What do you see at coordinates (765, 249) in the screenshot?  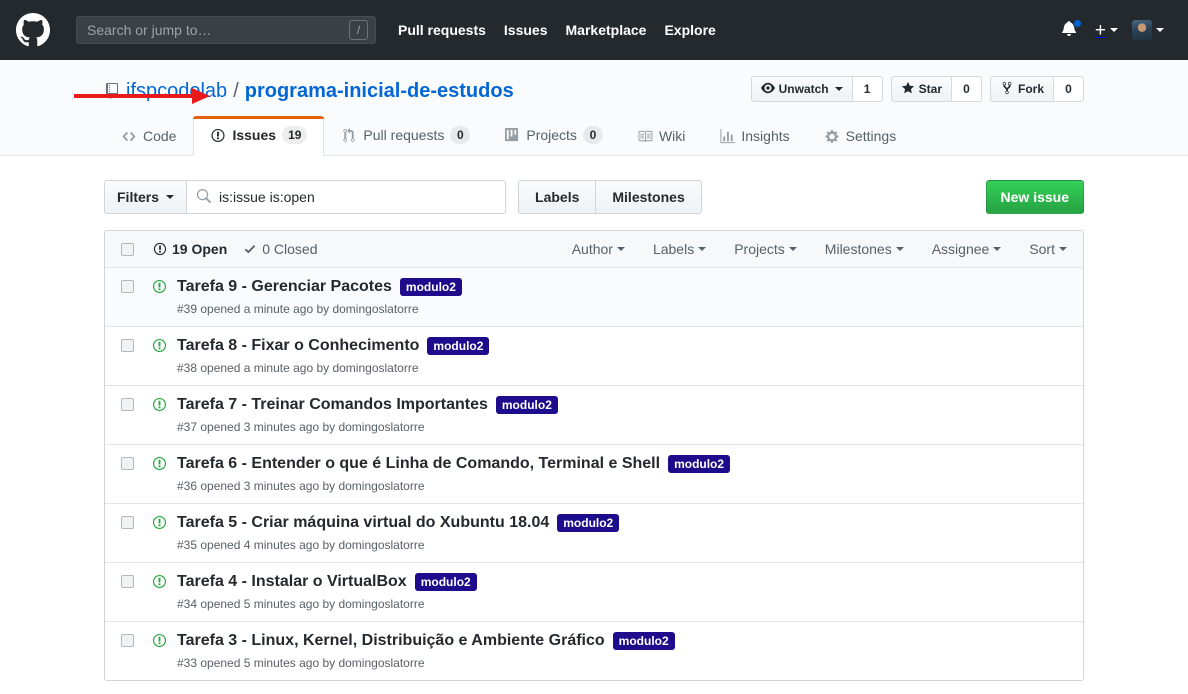 I see `filter-projects: Projects` at bounding box center [765, 249].